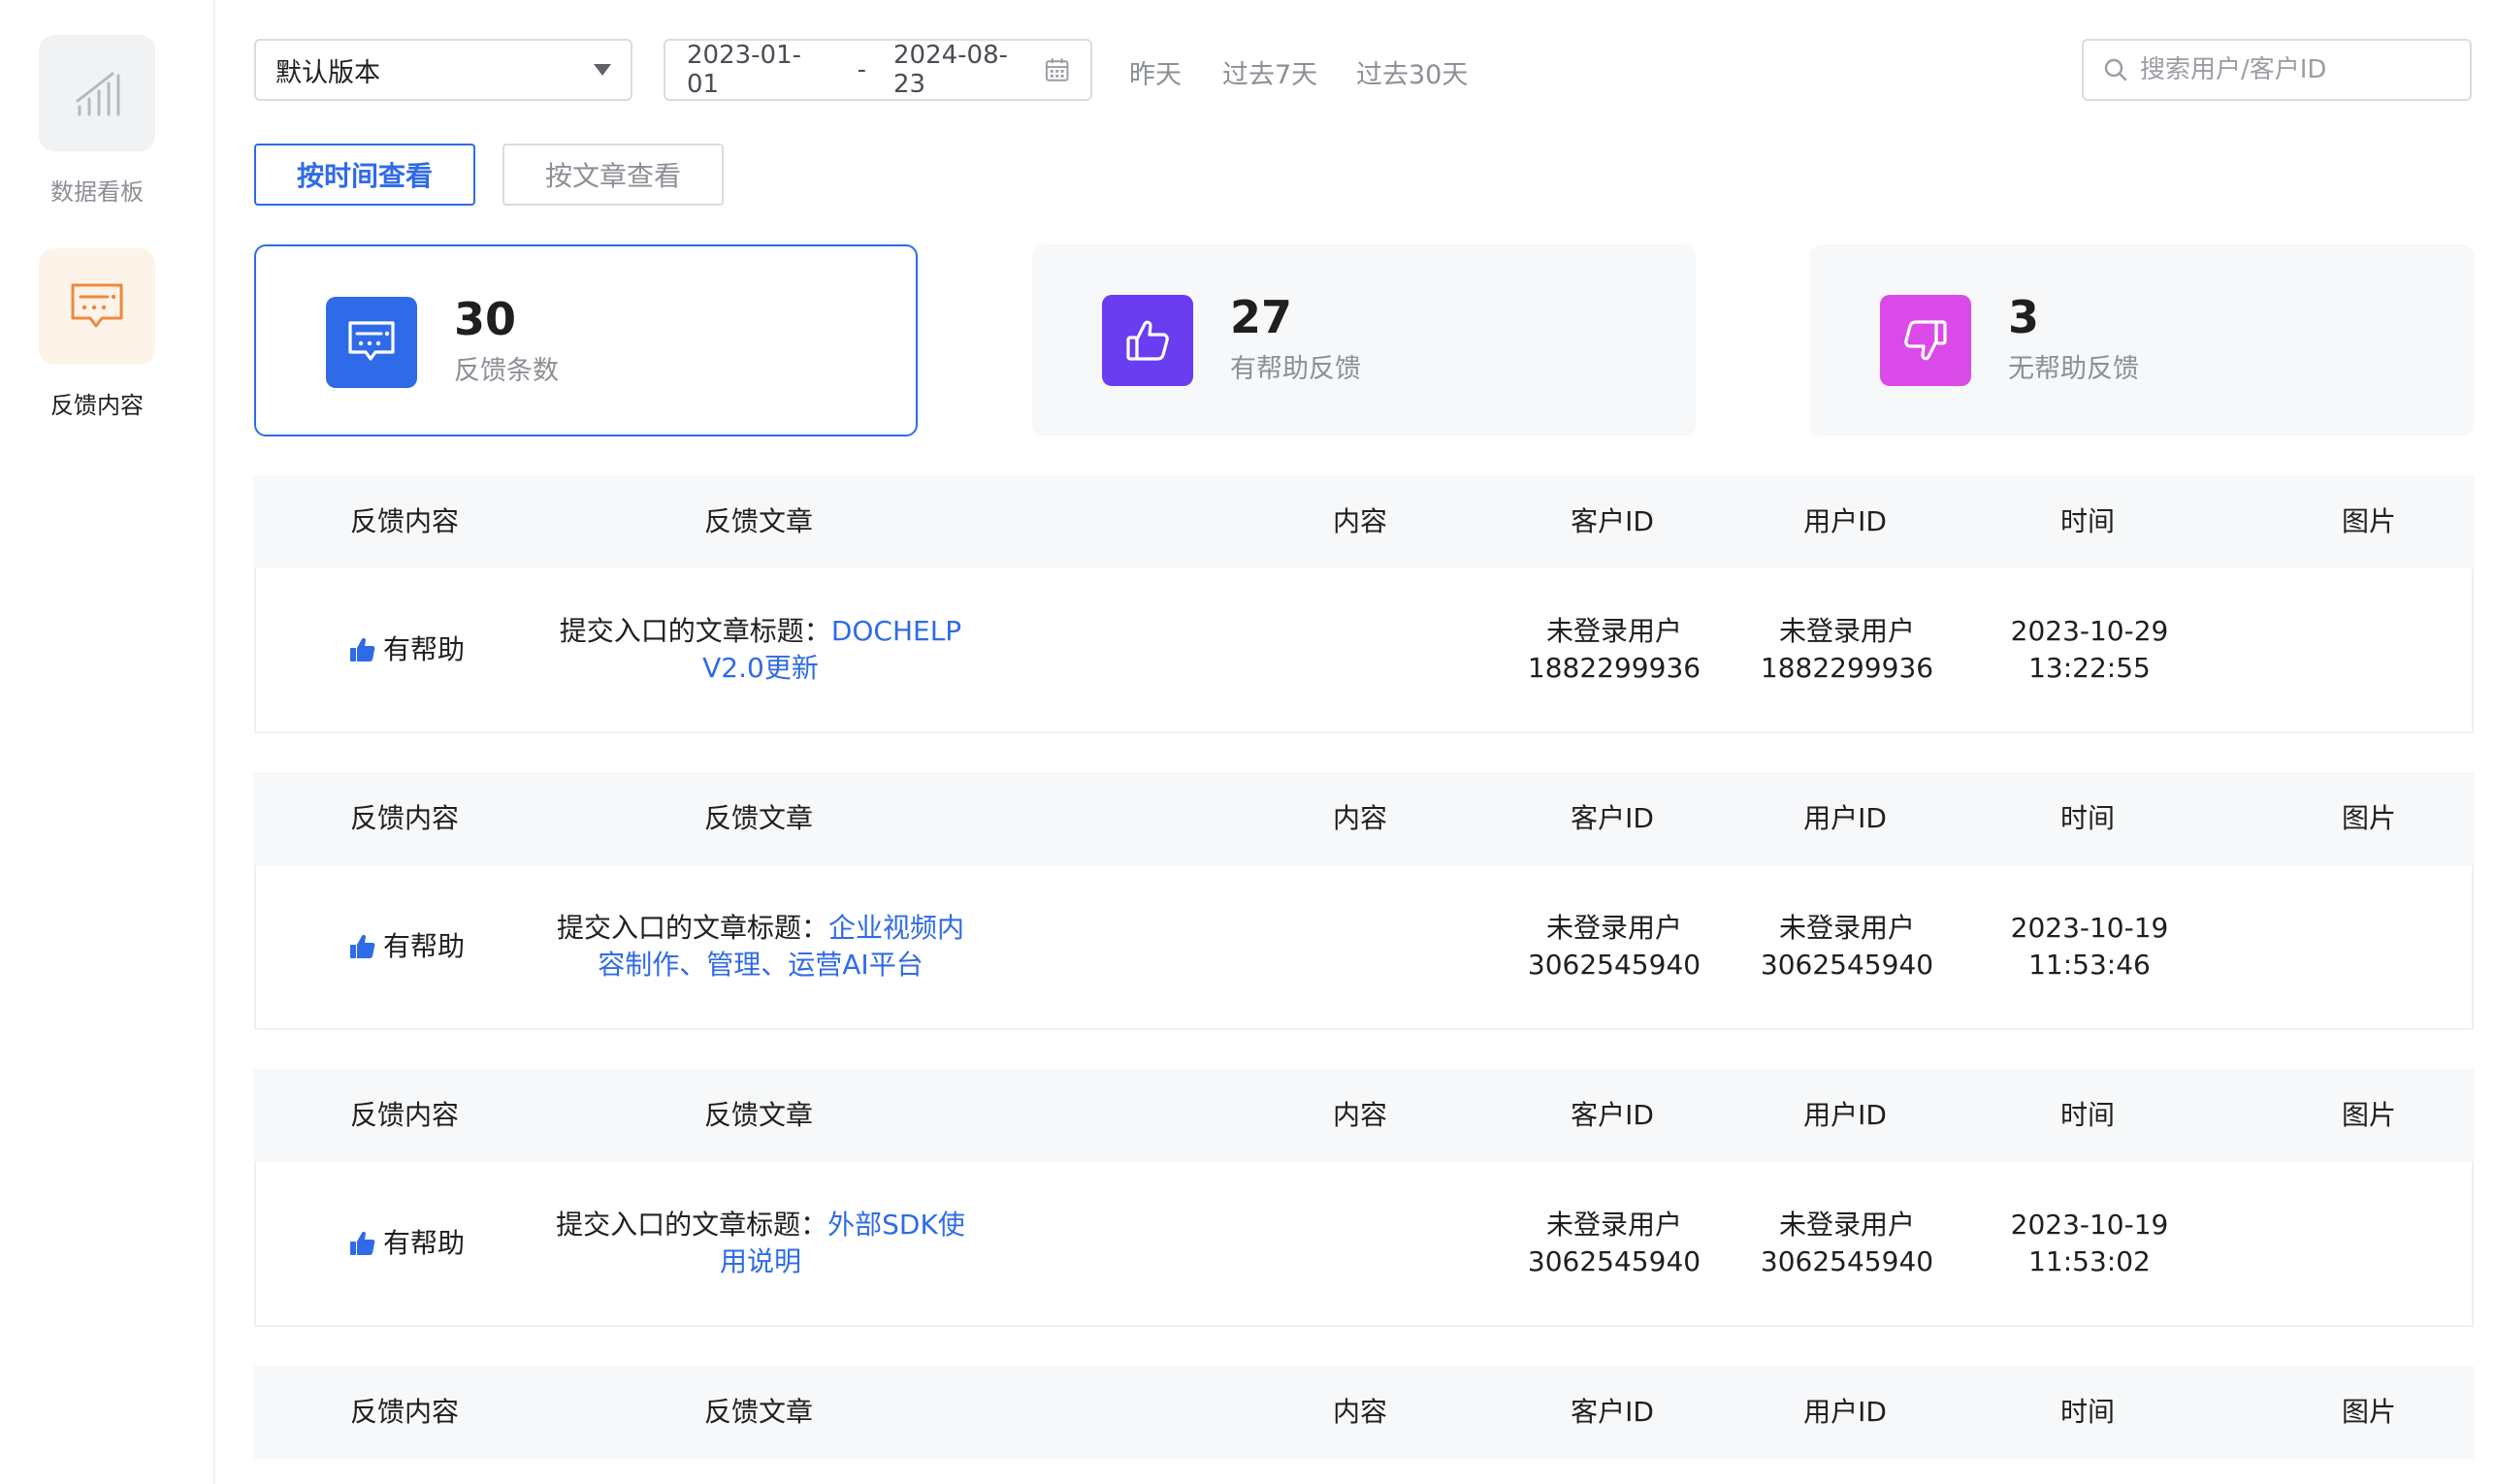  What do you see at coordinates (760, 1243) in the screenshot?
I see `article-cell: 提交入口的文章标题：外部SDK使用说明` at bounding box center [760, 1243].